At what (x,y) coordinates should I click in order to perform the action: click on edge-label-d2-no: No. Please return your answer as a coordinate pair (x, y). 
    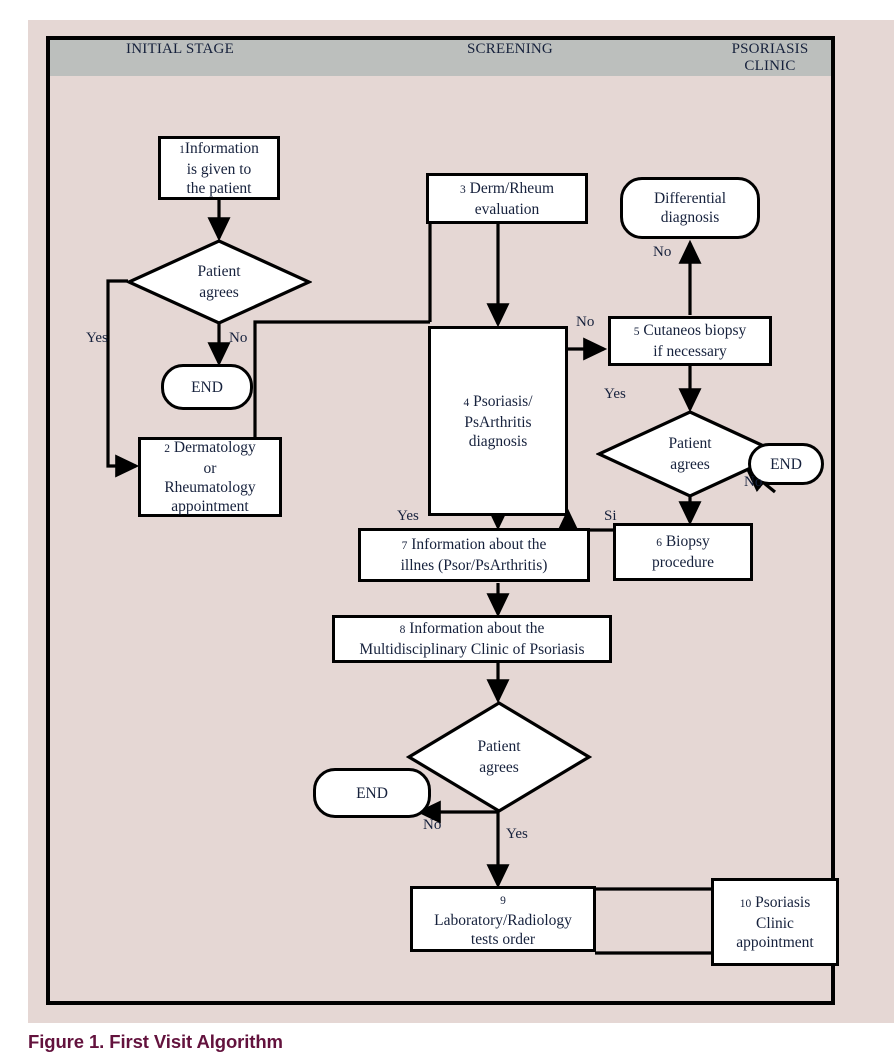
    Looking at the image, I should click on (753, 482).